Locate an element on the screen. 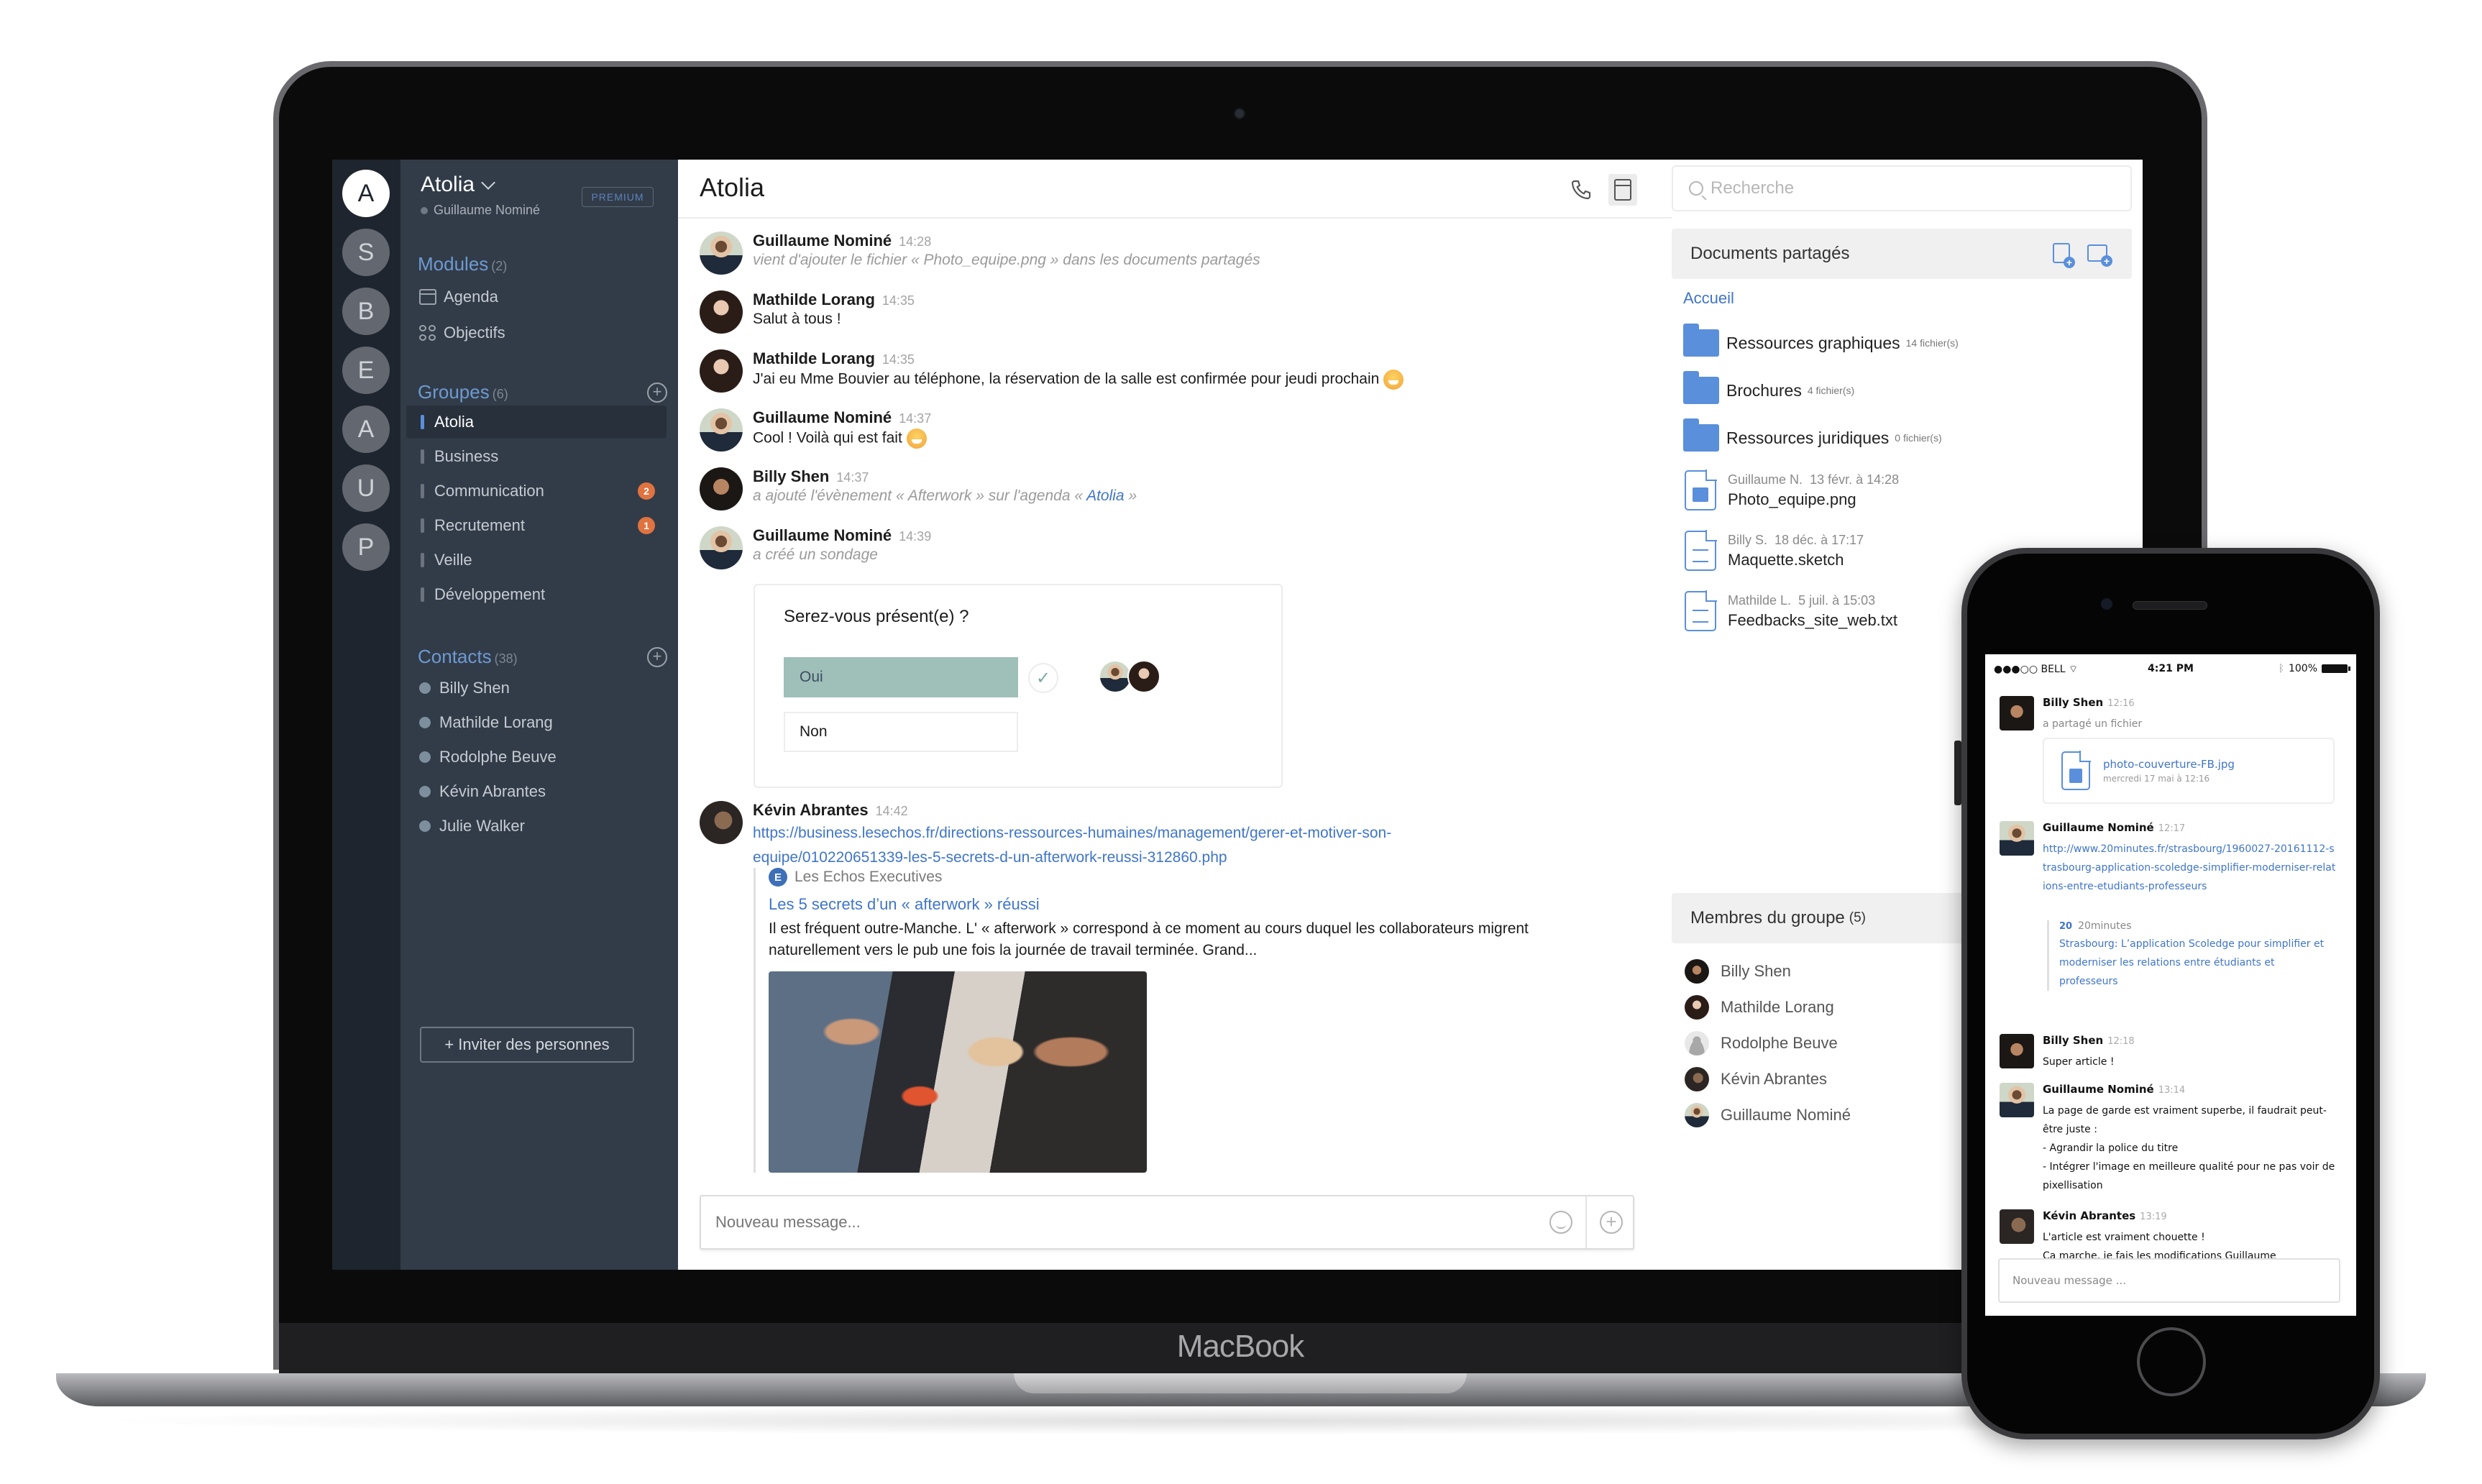  group-item-business: Business is located at coordinates (536, 456).